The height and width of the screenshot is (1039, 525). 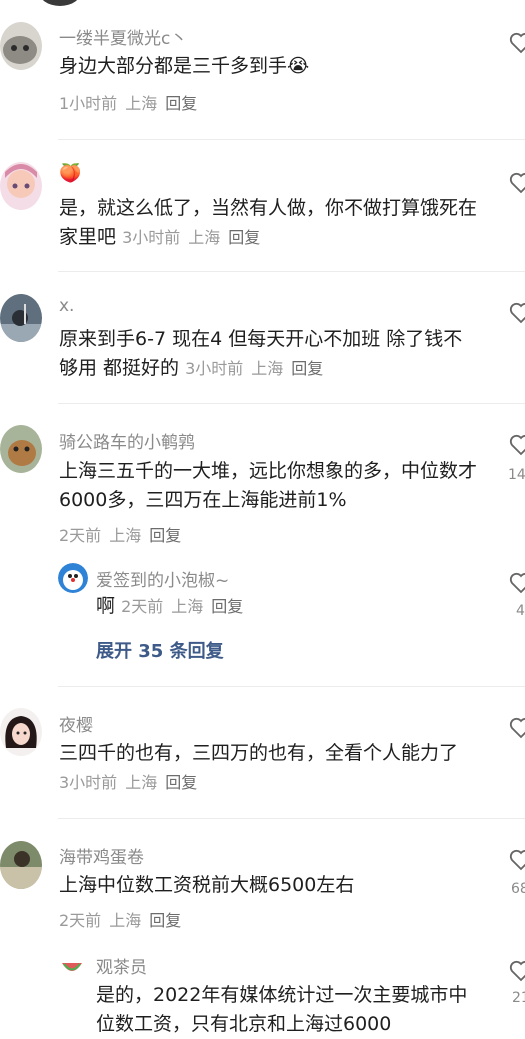 I want to click on reply-time: 2天前, so click(x=142, y=606).